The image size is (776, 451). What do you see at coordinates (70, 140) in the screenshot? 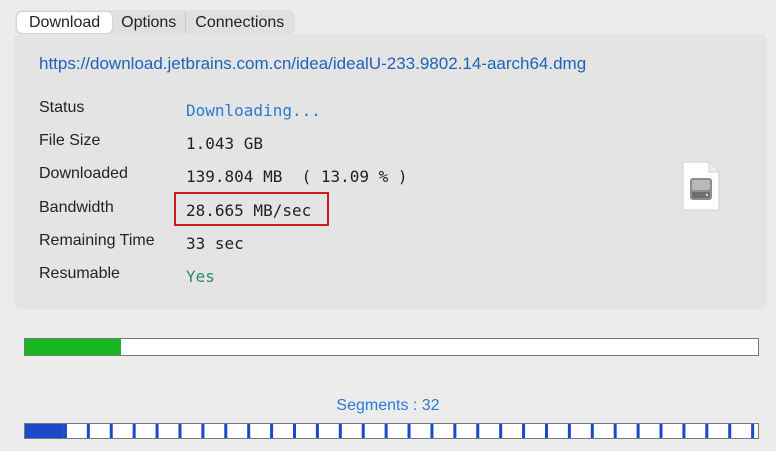
I see `file-size-label: File Size` at bounding box center [70, 140].